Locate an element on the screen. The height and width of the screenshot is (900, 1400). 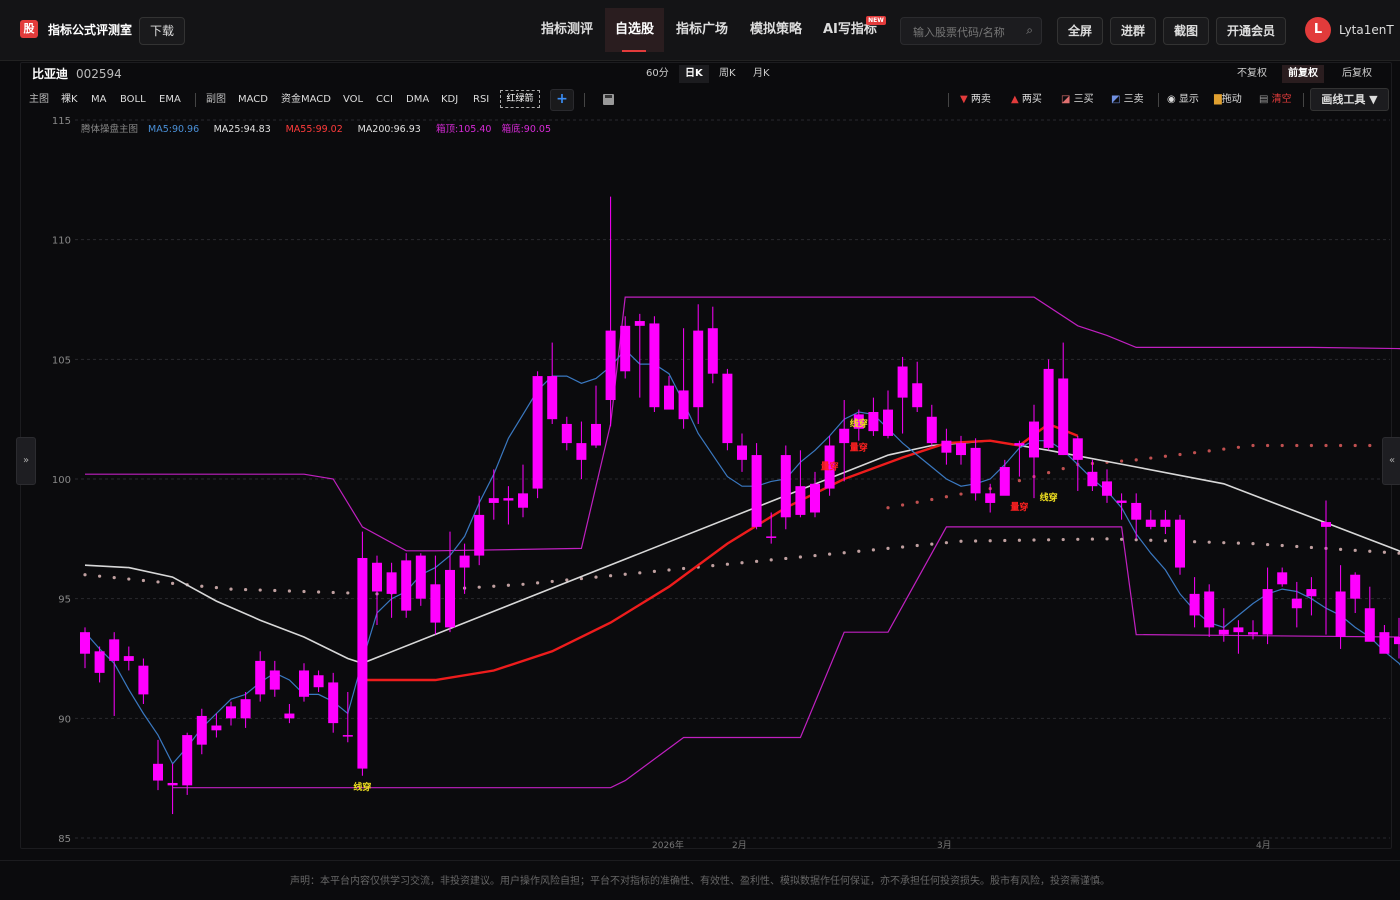
tool-two-buy-label: 两买 is located at coordinates (1031, 99).